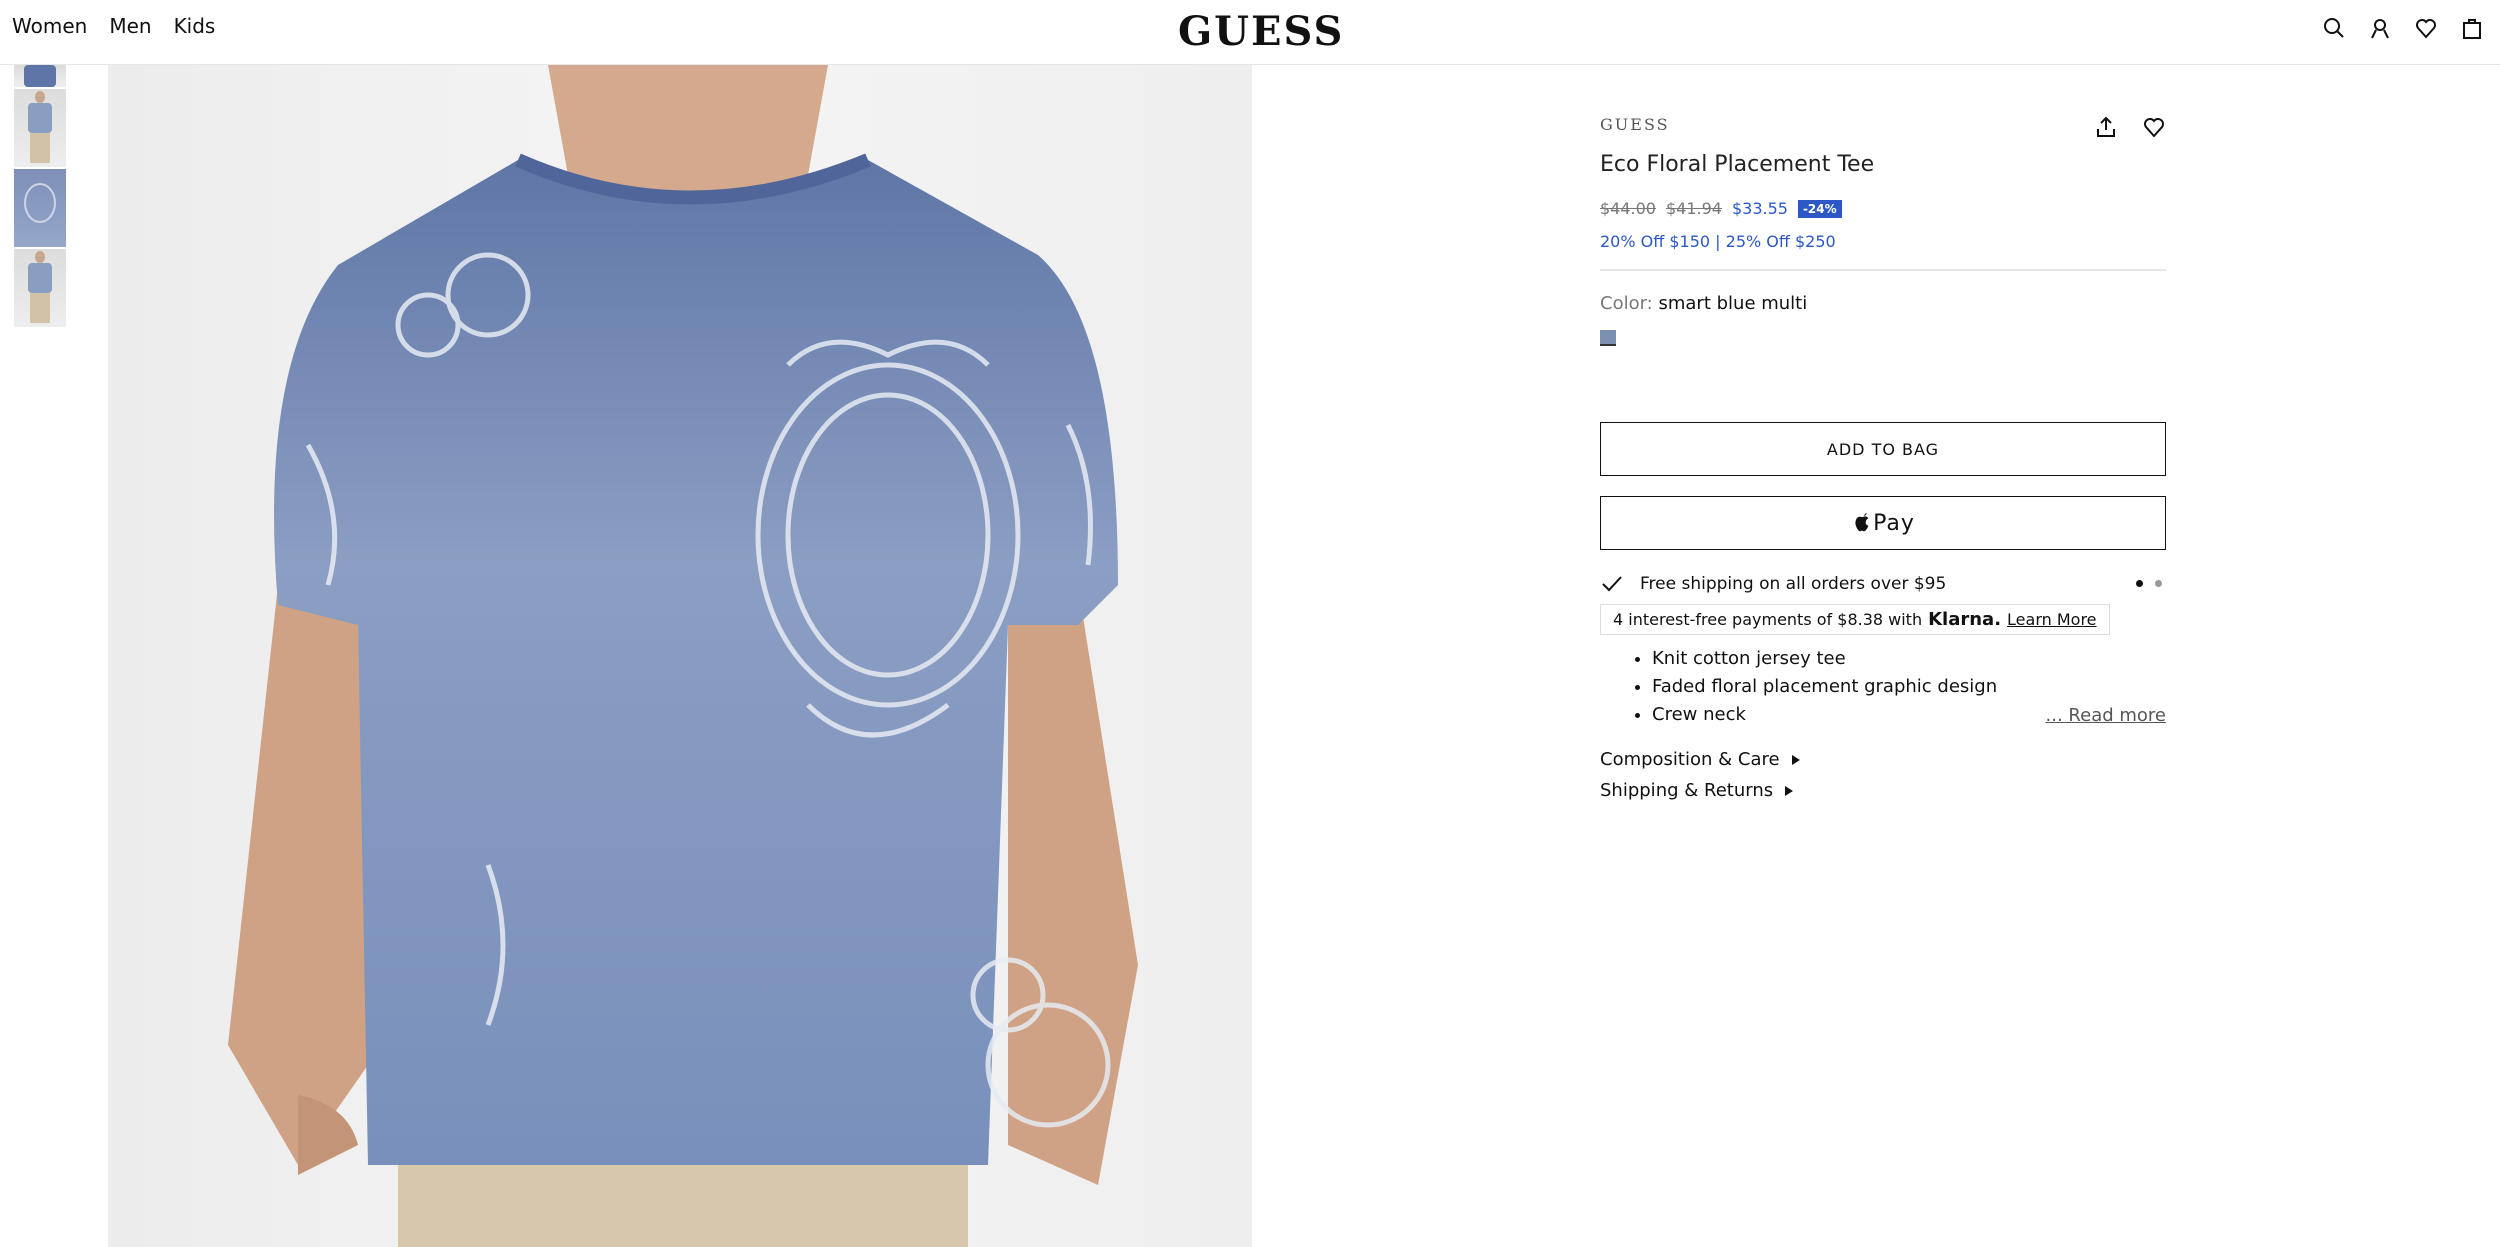  Describe the element at coordinates (1693, 208) in the screenshot. I see `price-previous: $41.94` at that location.